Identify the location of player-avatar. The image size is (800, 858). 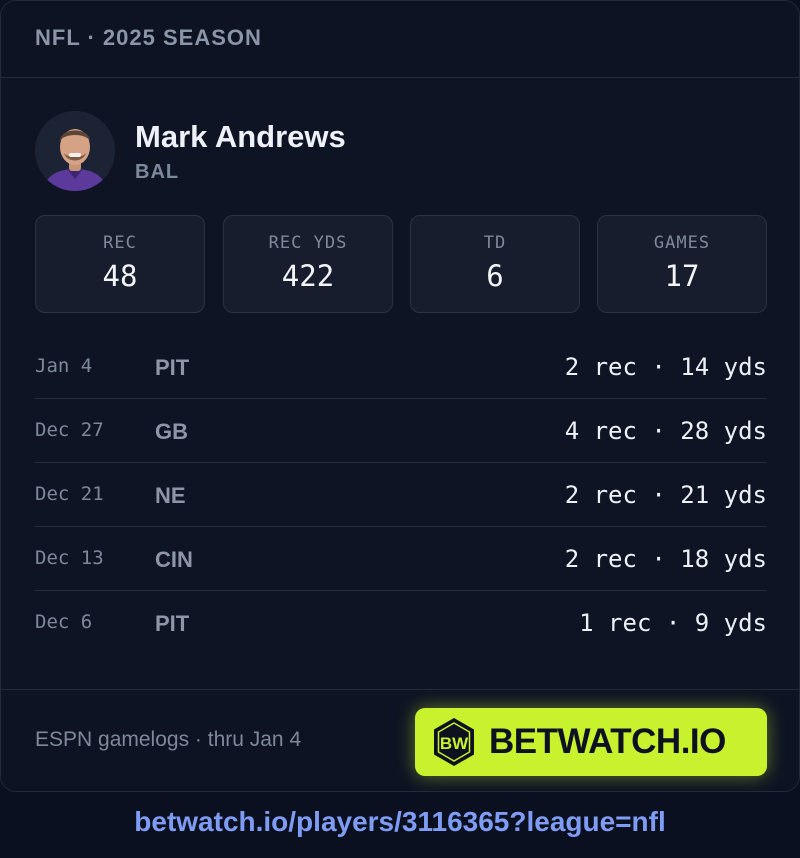
(75, 151).